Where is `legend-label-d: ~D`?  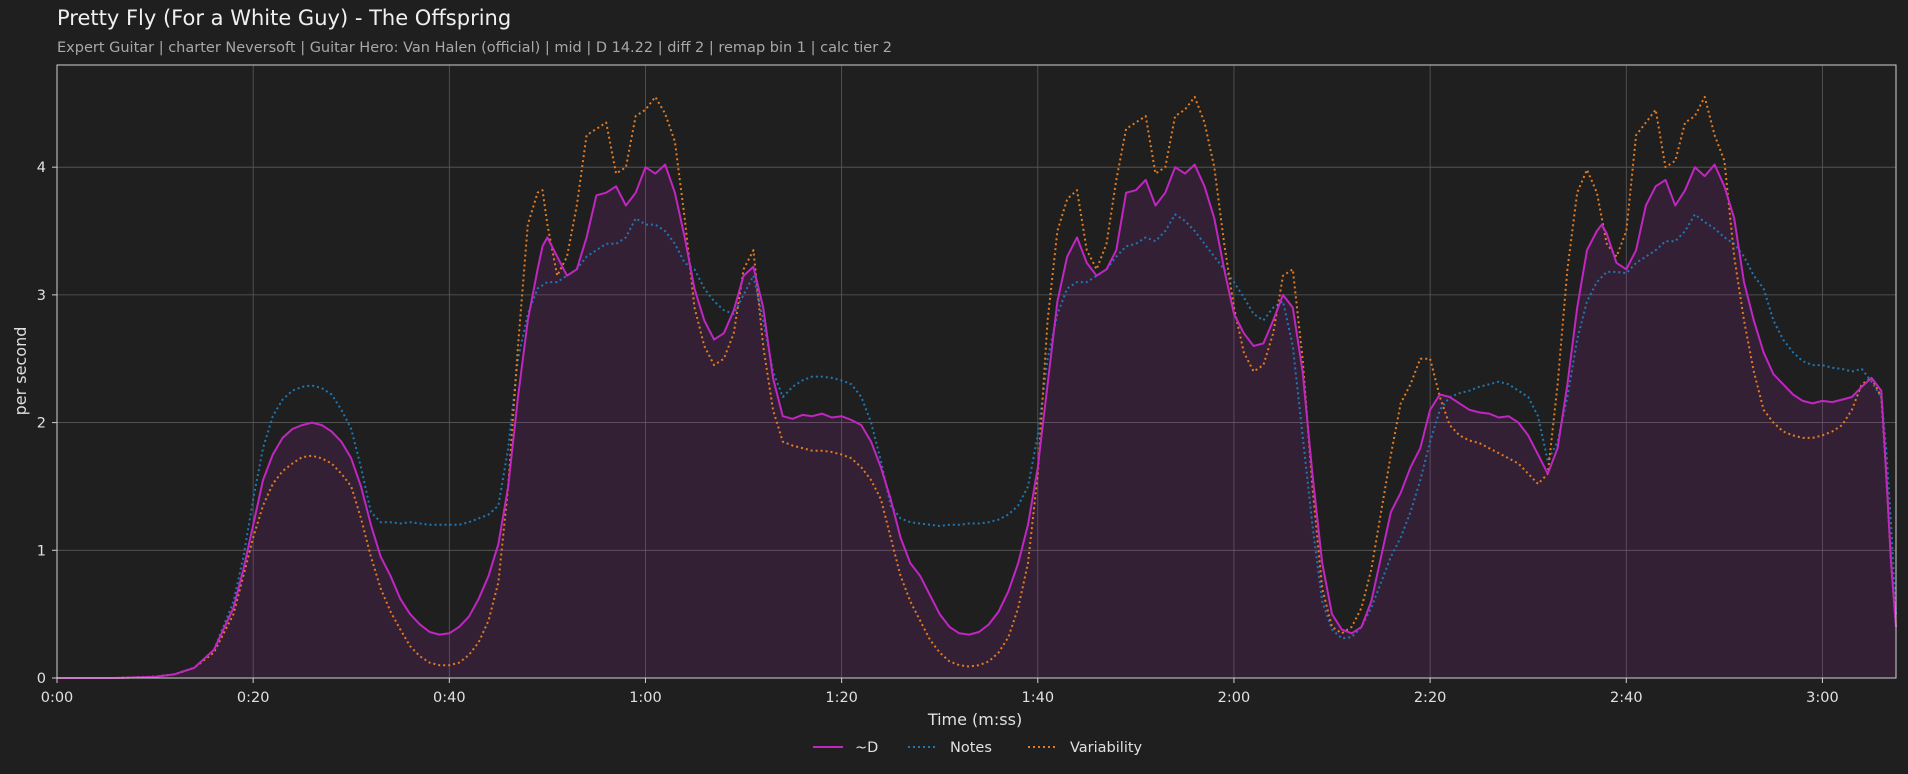 legend-label-d: ~D is located at coordinates (866, 748).